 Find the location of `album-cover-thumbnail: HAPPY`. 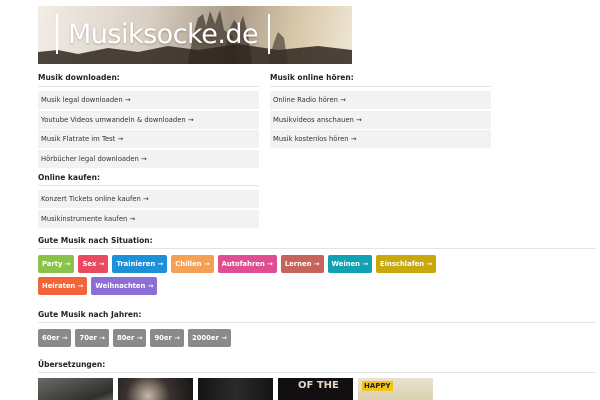

album-cover-thumbnail: HAPPY is located at coordinates (395, 389).